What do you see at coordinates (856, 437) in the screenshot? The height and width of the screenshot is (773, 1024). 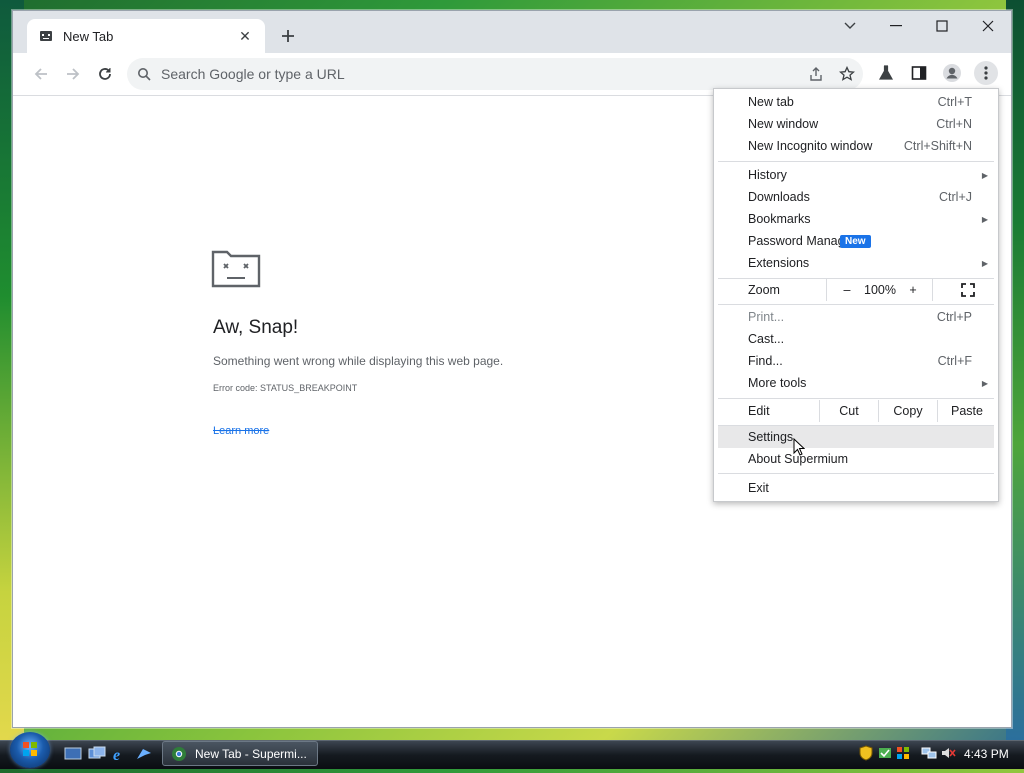 I see `menu-item-settings: Settings` at bounding box center [856, 437].